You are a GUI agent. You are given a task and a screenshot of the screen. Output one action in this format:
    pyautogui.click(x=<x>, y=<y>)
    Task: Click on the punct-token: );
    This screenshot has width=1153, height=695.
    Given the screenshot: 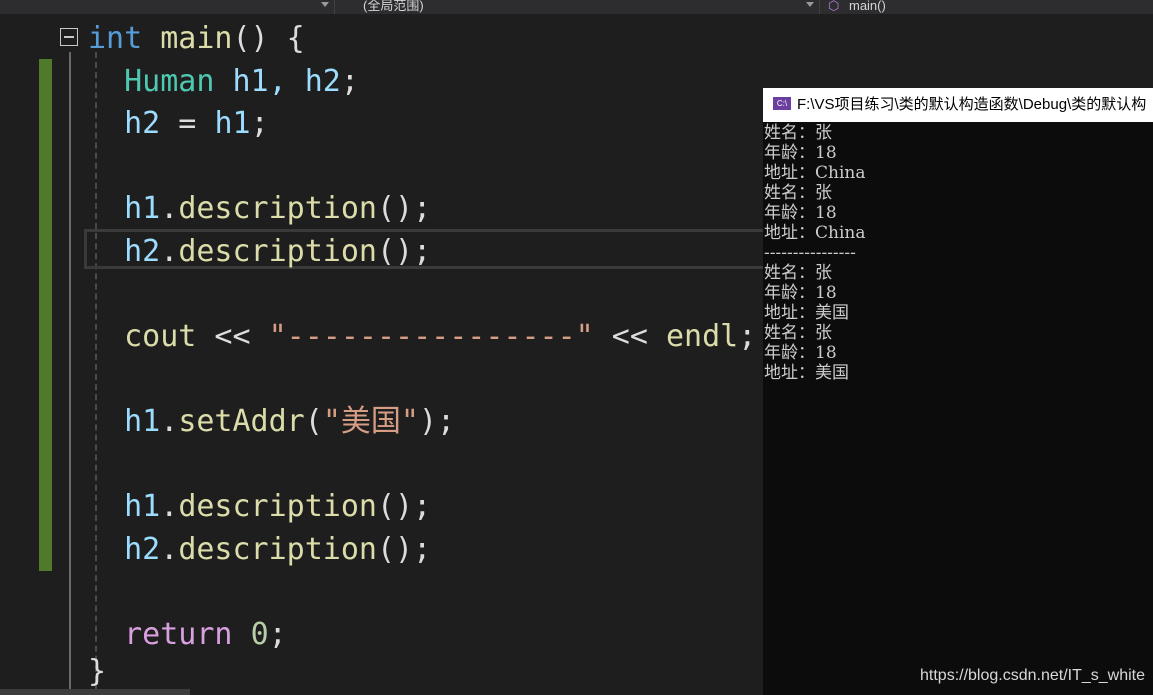 What is the action you would take?
    pyautogui.click(x=437, y=421)
    